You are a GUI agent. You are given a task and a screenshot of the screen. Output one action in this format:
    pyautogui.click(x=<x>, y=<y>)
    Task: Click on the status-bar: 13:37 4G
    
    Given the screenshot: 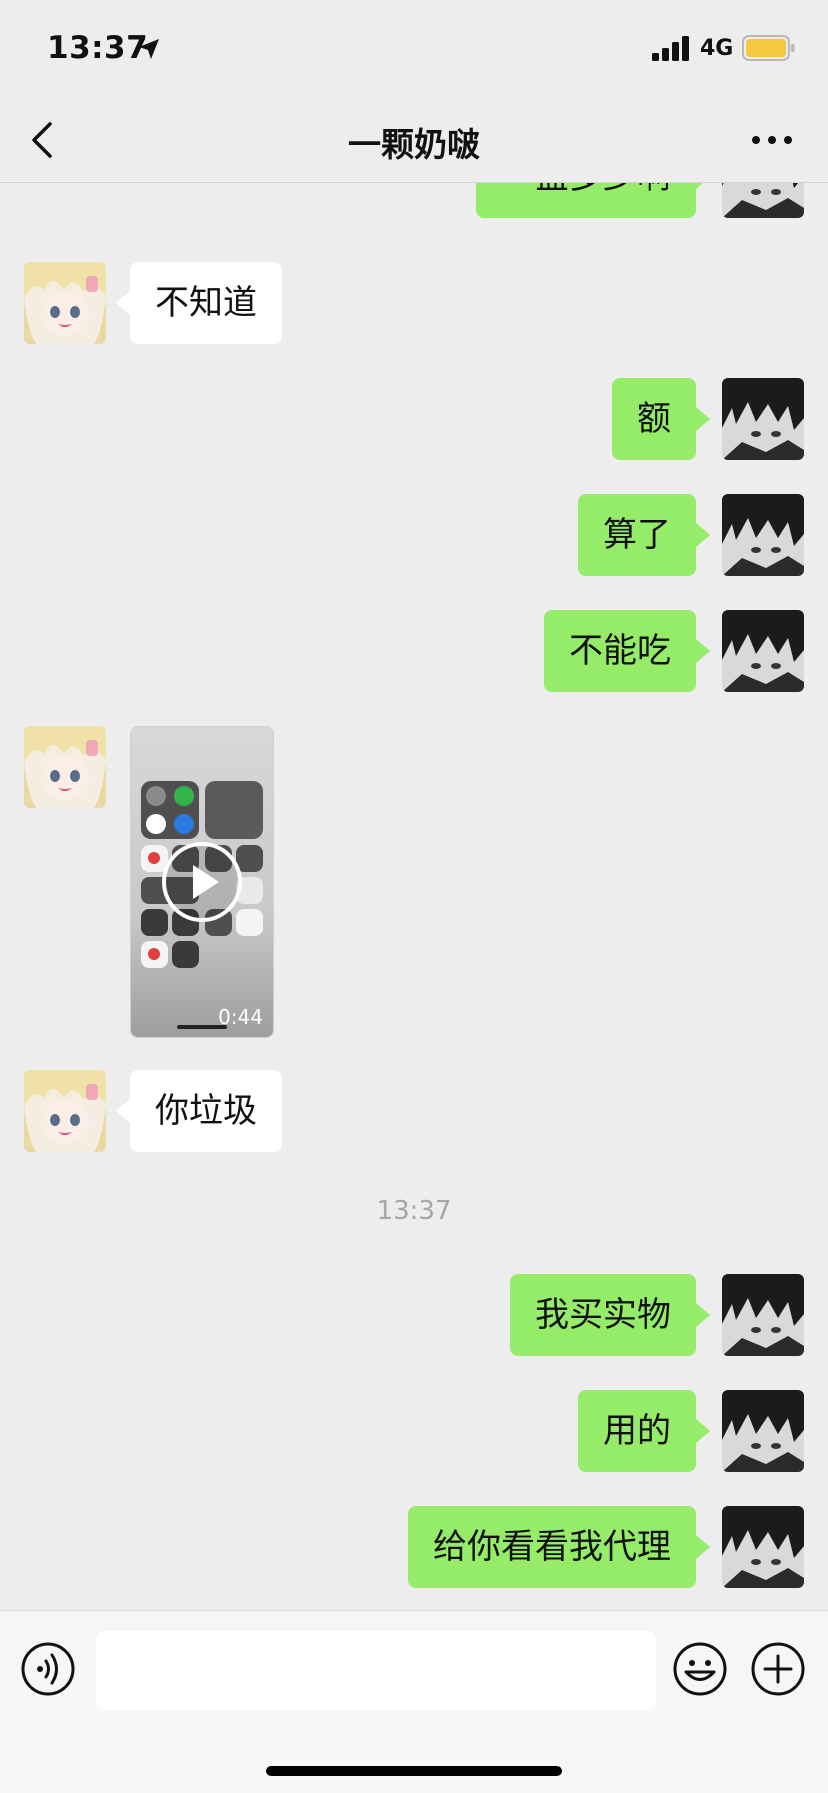 What is the action you would take?
    pyautogui.click(x=414, y=50)
    